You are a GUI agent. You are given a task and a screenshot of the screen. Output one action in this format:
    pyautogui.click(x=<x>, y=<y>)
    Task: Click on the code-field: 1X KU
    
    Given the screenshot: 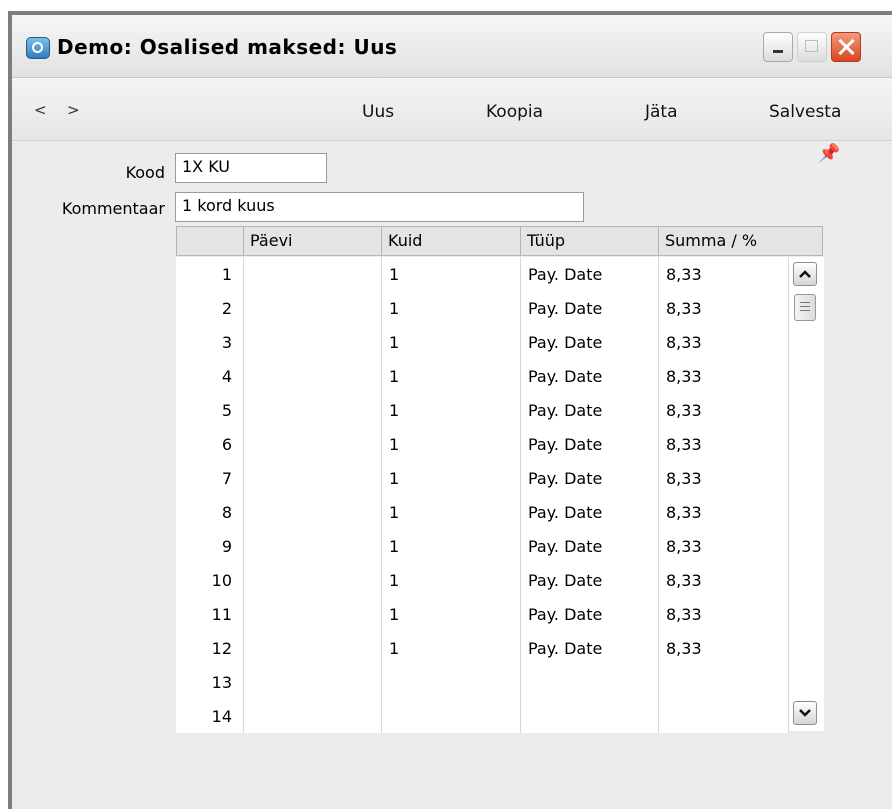 What is the action you would take?
    pyautogui.click(x=251, y=168)
    